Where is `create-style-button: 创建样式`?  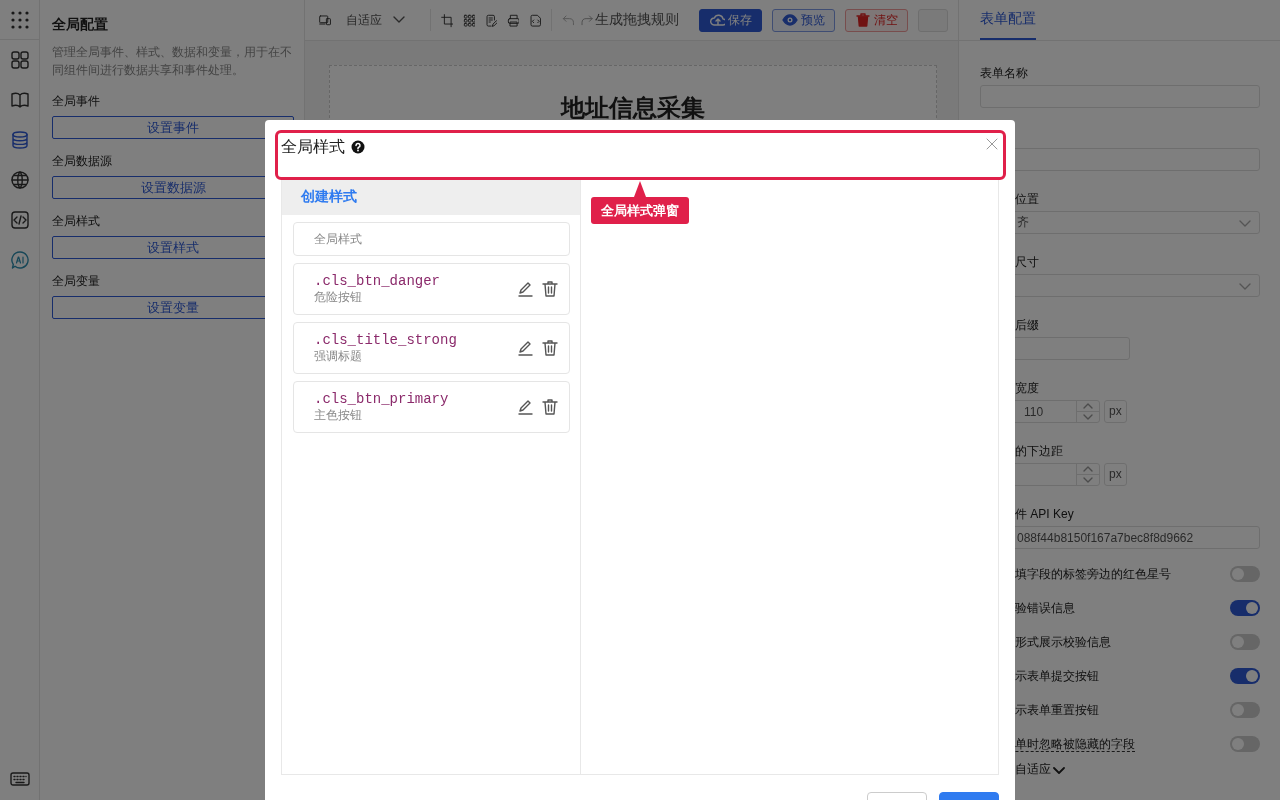 create-style-button: 创建样式 is located at coordinates (431, 196).